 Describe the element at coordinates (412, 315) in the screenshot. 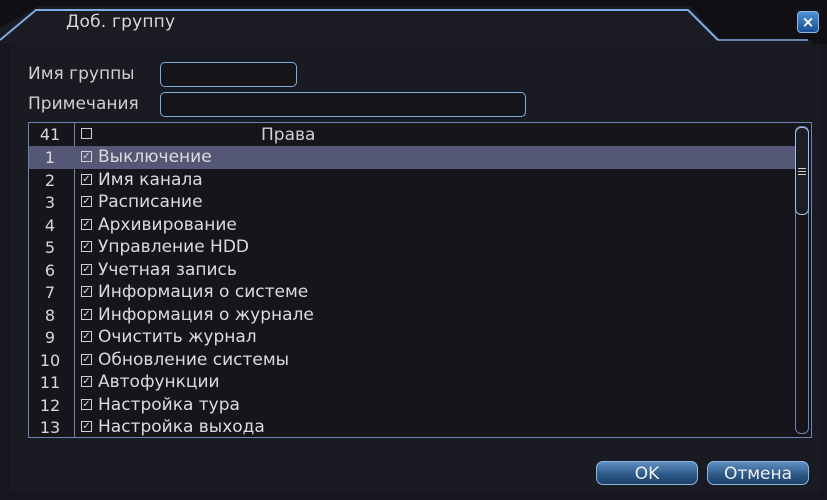

I see `list-item: 8 ✓ Информация о журнале` at that location.